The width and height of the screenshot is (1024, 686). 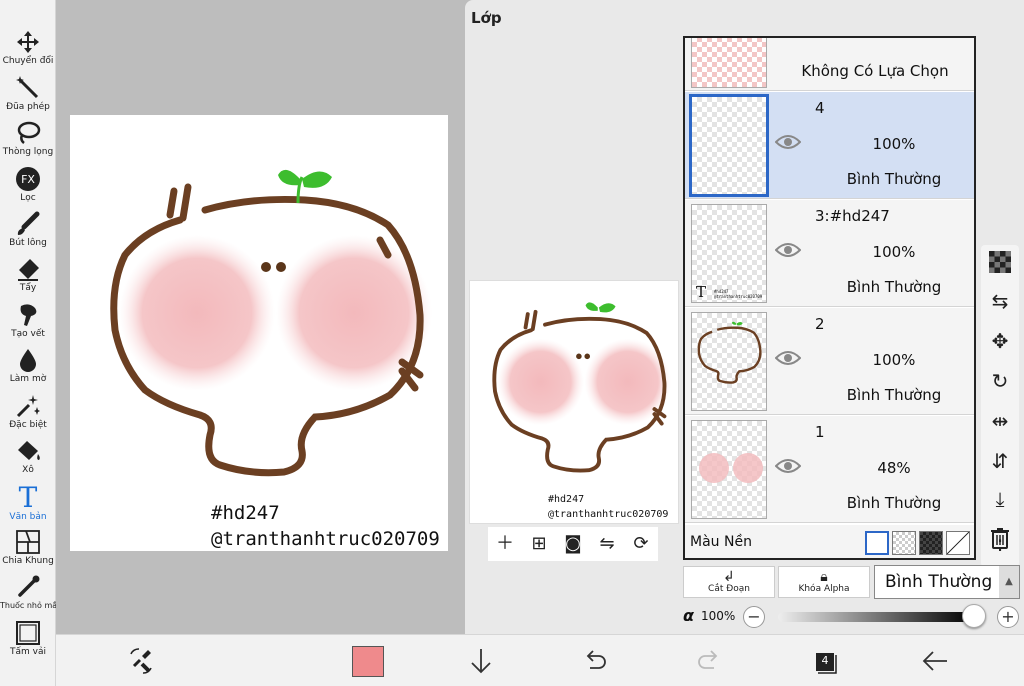 What do you see at coordinates (829, 469) in the screenshot?
I see `layer-row-1: 1 48% Bình Thường` at bounding box center [829, 469].